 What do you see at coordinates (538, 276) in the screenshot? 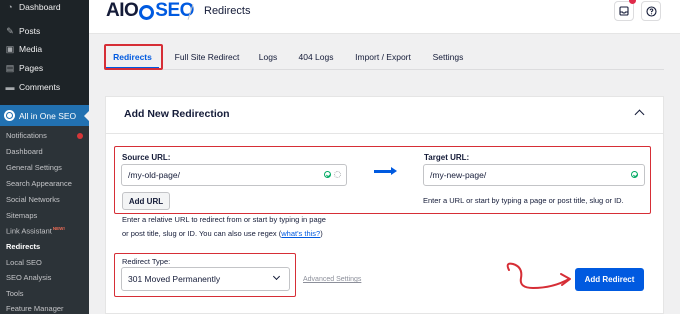
I see `annotation-arrow-icon` at bounding box center [538, 276].